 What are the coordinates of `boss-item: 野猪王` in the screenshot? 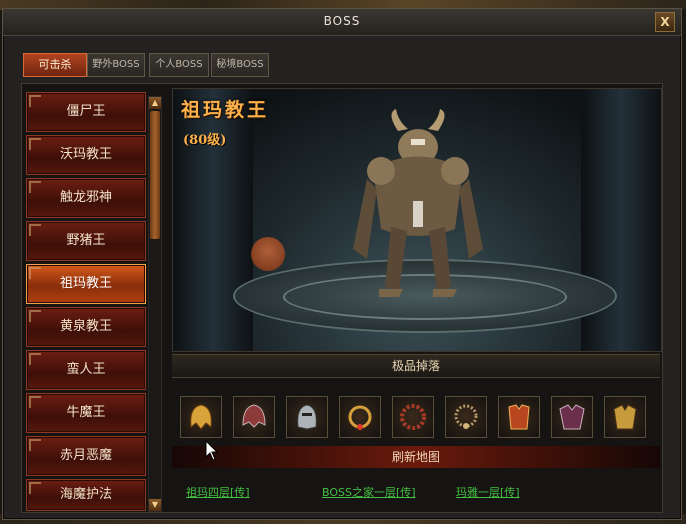 It's located at (86, 241).